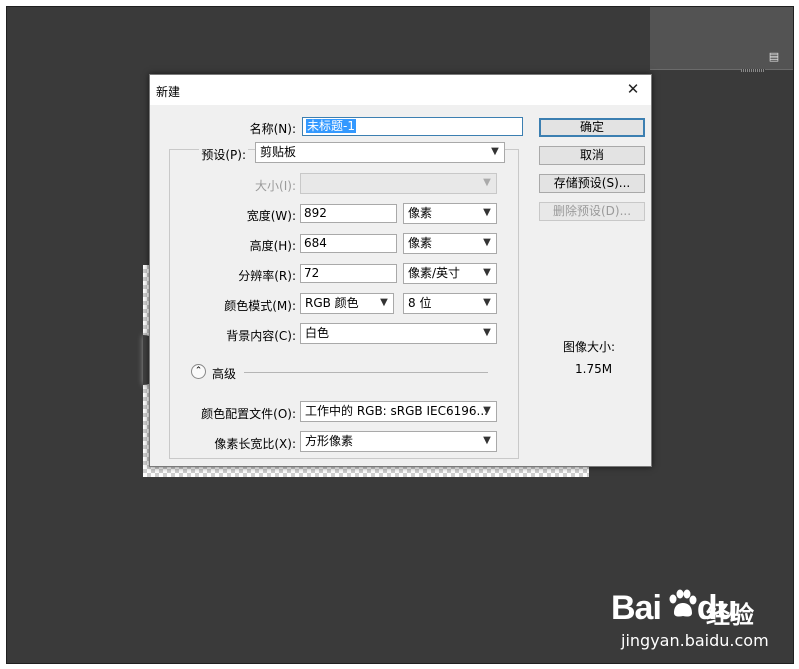 This screenshot has height=669, width=799. What do you see at coordinates (380, 152) in the screenshot?
I see `preset-dropdown: 剪贴板 ▼` at bounding box center [380, 152].